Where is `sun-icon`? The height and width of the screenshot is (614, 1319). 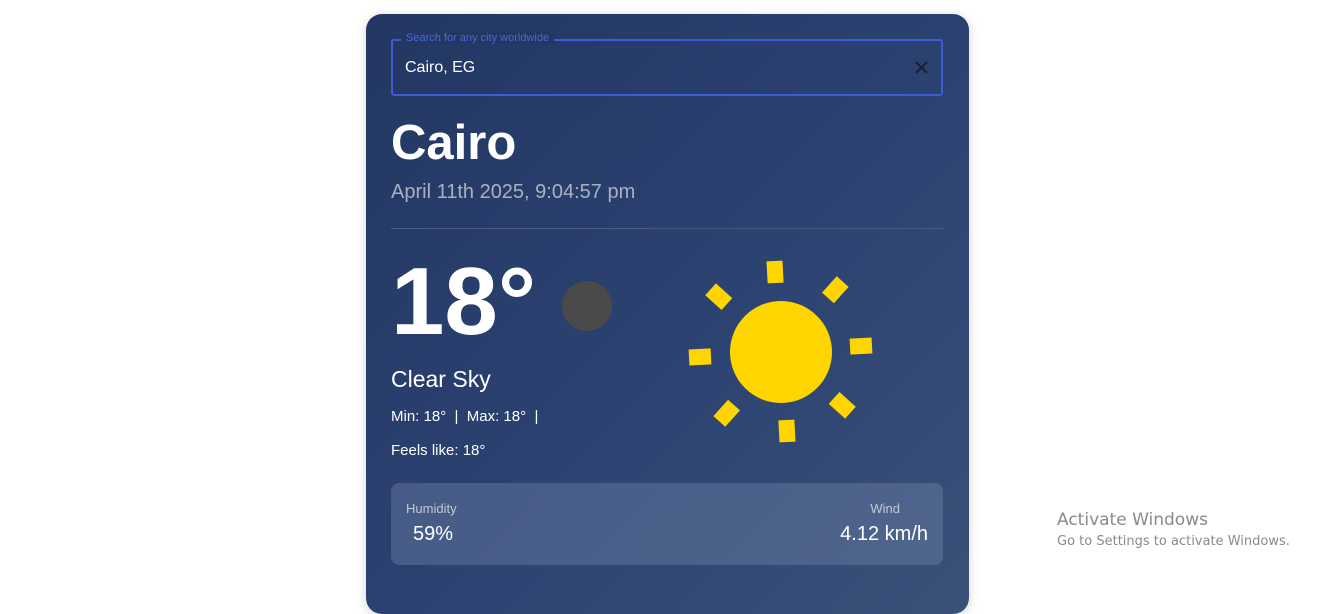 sun-icon is located at coordinates (780, 351).